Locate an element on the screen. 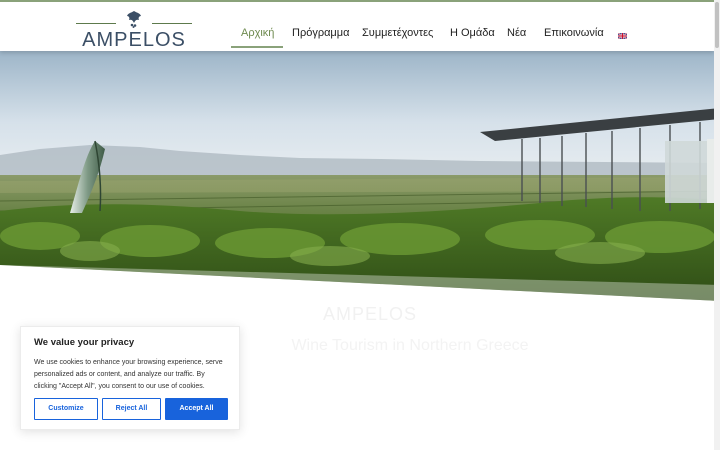 The image size is (720, 450). nav-item-news: Νέα is located at coordinates (516, 33).